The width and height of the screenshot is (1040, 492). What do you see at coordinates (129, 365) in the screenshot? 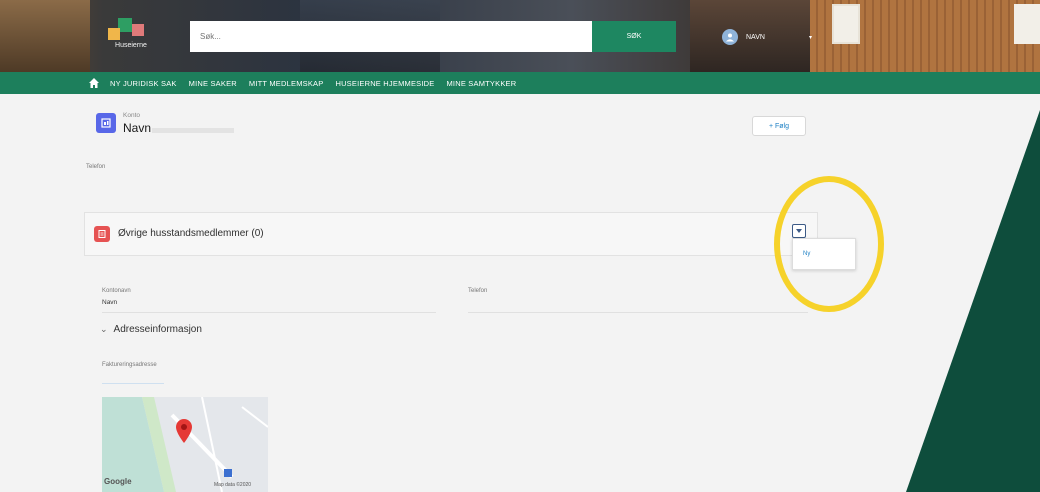
I see `billing-address-label: Faktureringsadresse` at bounding box center [129, 365].